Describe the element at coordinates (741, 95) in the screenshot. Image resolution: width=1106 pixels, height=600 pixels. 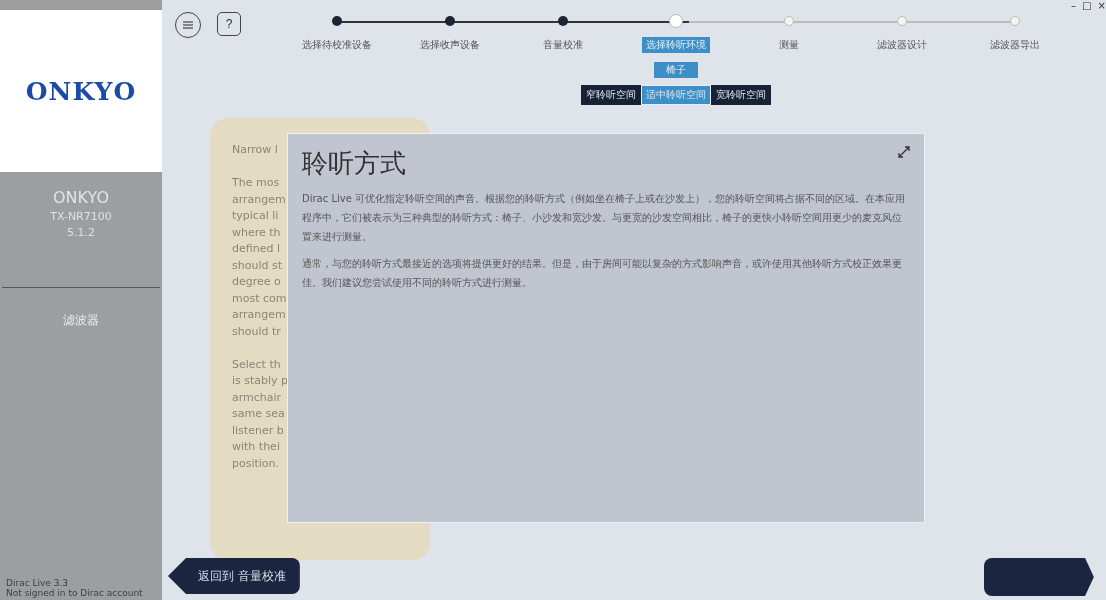
I see `listening-option: 宽聆听空间` at that location.